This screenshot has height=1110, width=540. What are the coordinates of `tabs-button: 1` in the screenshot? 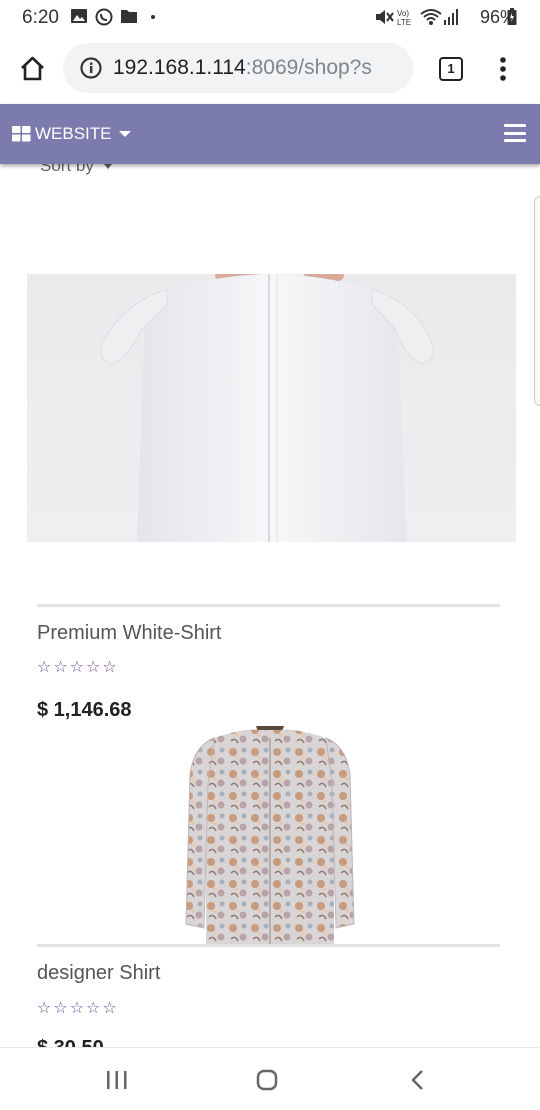 It's located at (451, 69).